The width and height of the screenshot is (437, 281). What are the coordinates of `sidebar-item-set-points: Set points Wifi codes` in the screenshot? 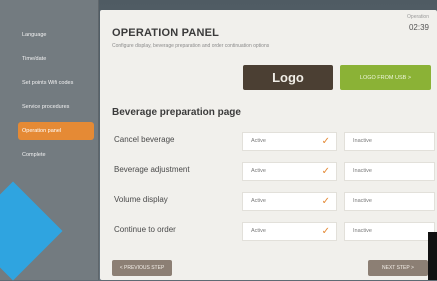 It's located at (56, 83).